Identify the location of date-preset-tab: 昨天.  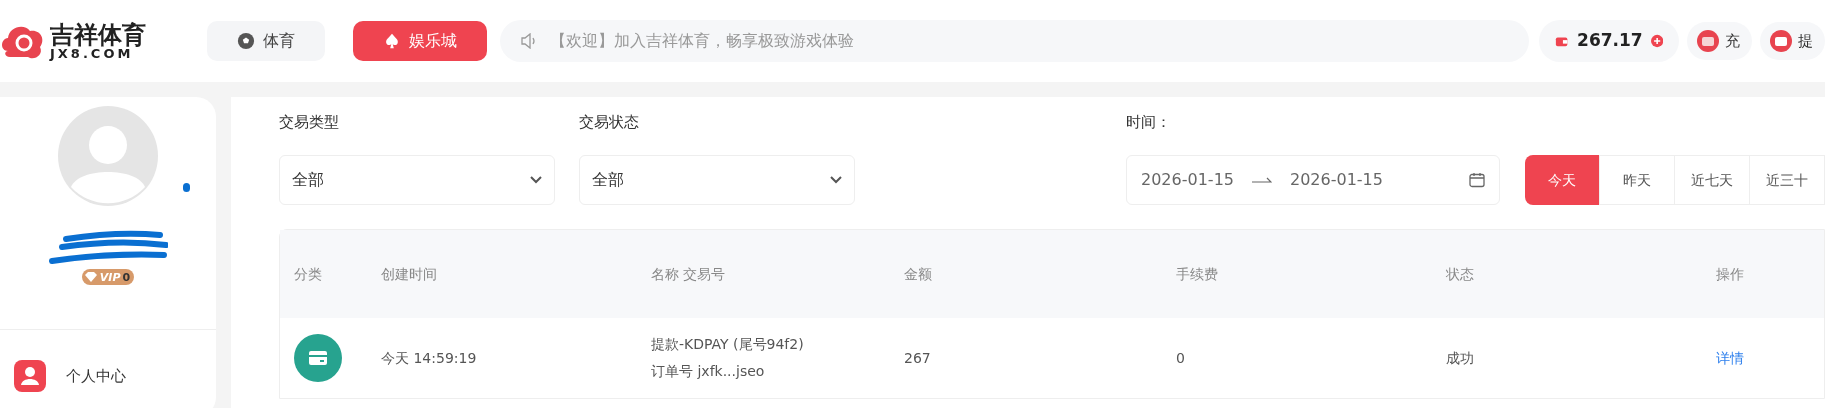
(1637, 180).